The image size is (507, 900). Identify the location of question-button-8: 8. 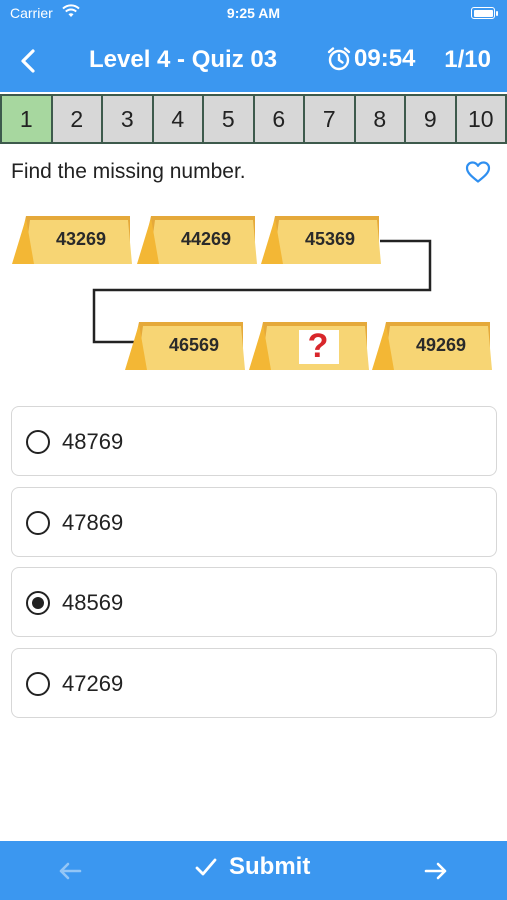
(379, 119).